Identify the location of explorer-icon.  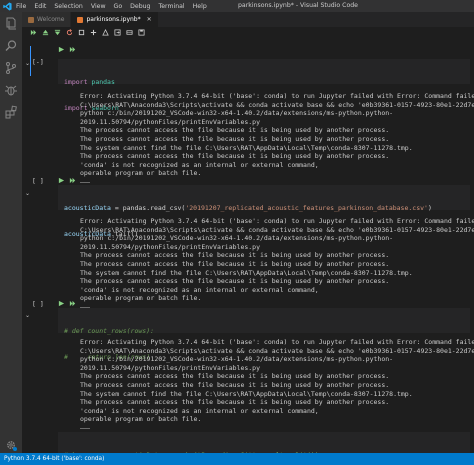
(11, 23).